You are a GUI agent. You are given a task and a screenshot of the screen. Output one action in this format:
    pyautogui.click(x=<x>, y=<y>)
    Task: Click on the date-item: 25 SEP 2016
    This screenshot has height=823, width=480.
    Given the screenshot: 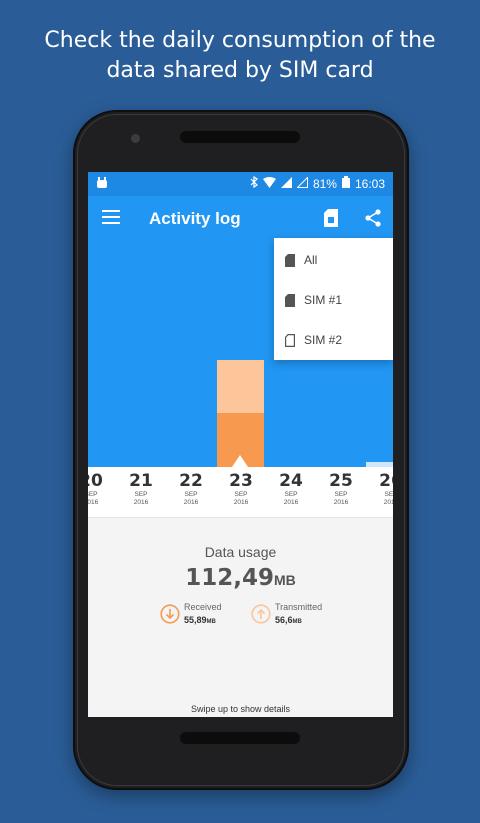 What is the action you would take?
    pyautogui.click(x=341, y=489)
    